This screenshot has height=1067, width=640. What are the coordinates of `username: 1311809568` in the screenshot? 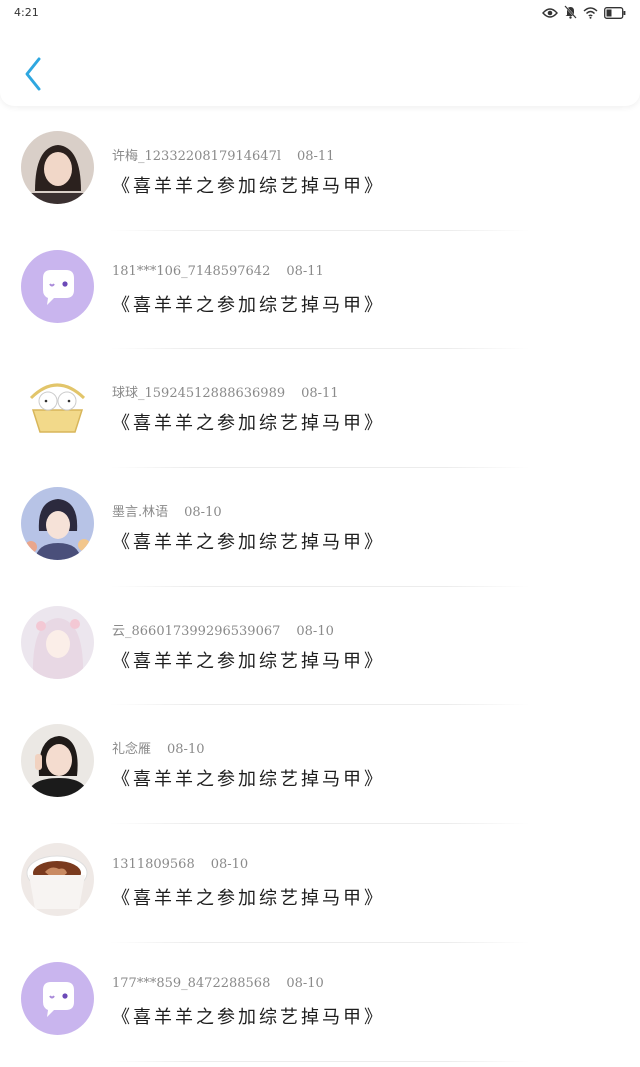 It's located at (153, 864).